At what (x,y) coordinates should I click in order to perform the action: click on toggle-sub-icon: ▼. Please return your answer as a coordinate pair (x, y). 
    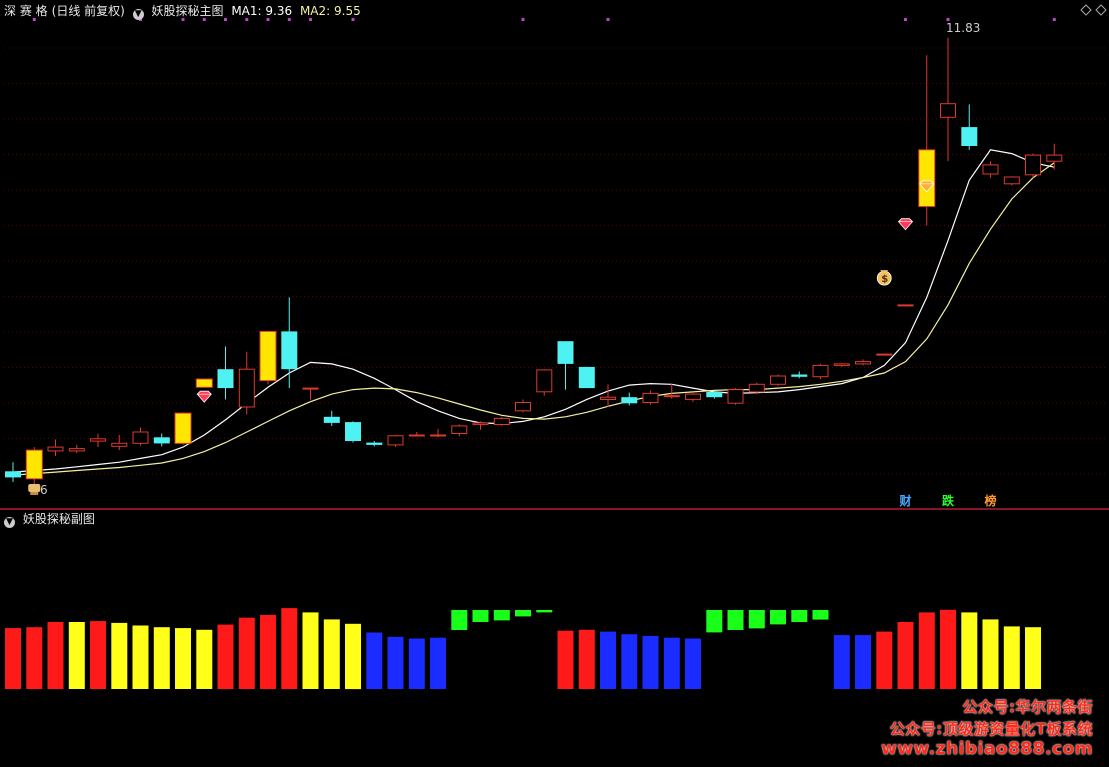
    Looking at the image, I should click on (9, 522).